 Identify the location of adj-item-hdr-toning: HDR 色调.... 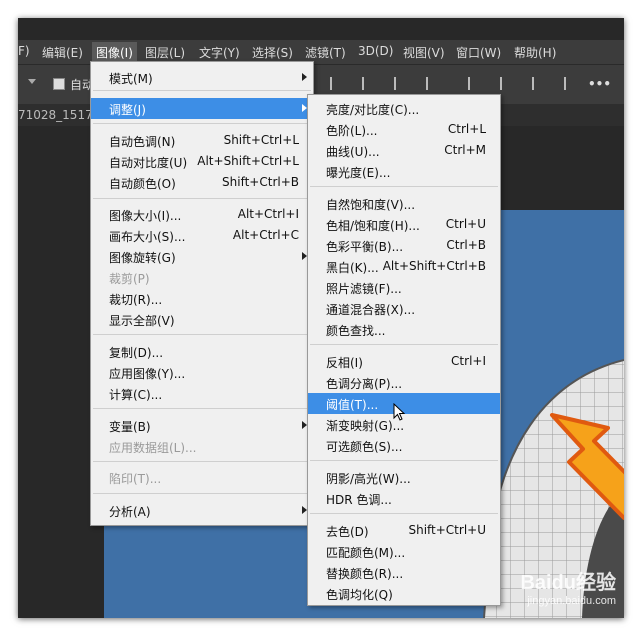
(404, 498).